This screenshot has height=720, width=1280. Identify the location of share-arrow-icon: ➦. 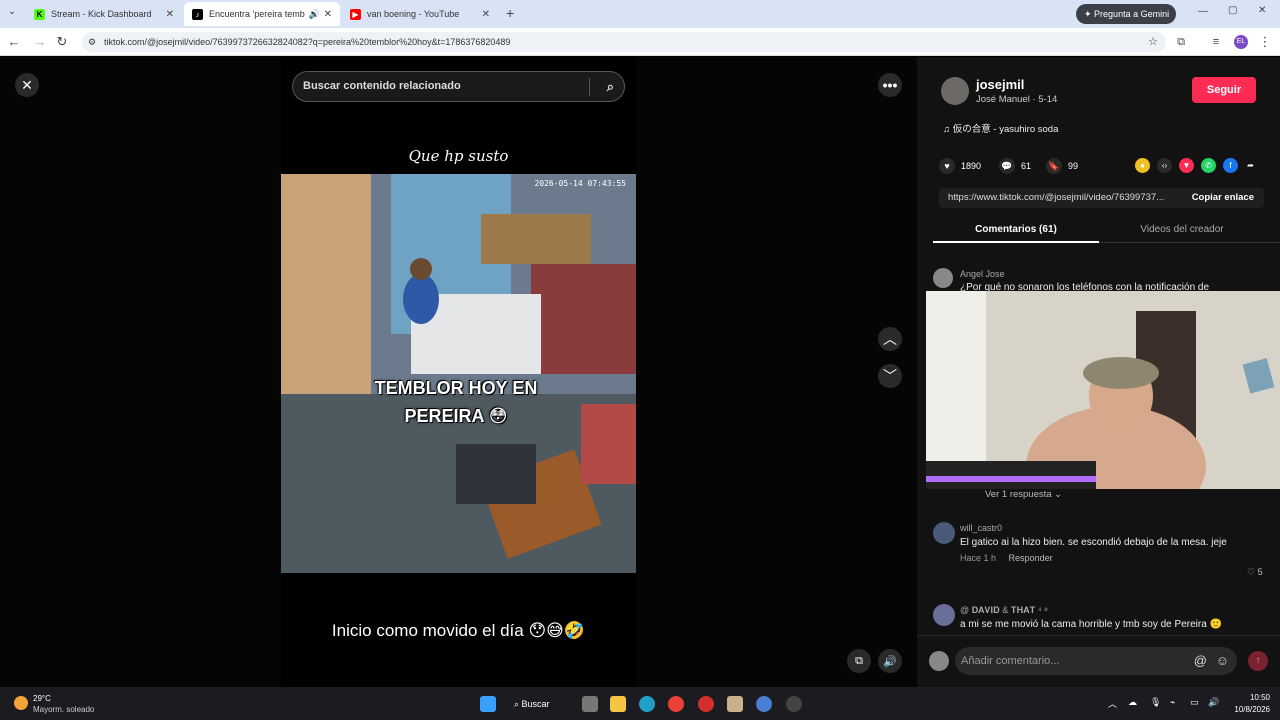
(1250, 165).